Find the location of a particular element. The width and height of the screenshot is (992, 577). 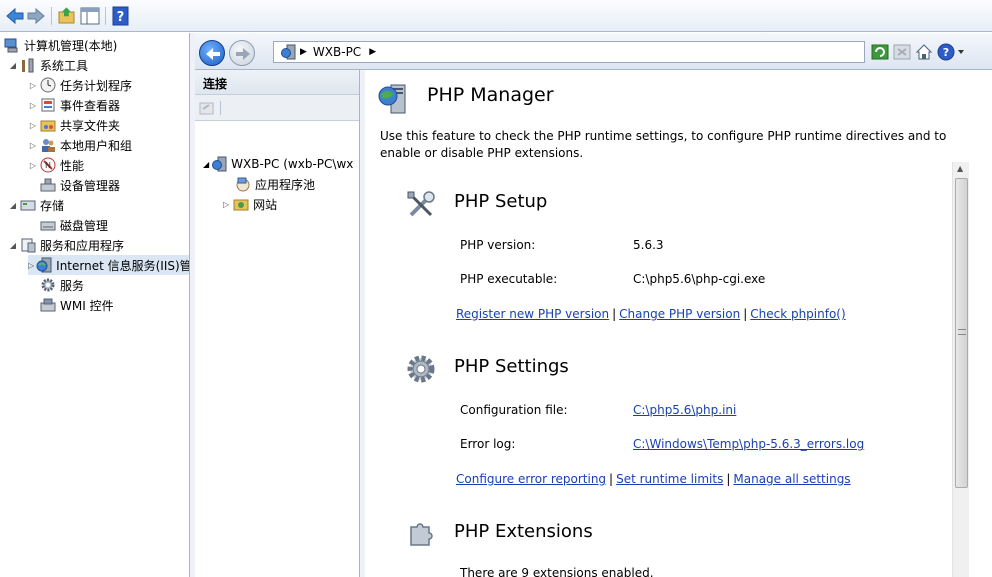

up-folder-icon is located at coordinates (67, 16).